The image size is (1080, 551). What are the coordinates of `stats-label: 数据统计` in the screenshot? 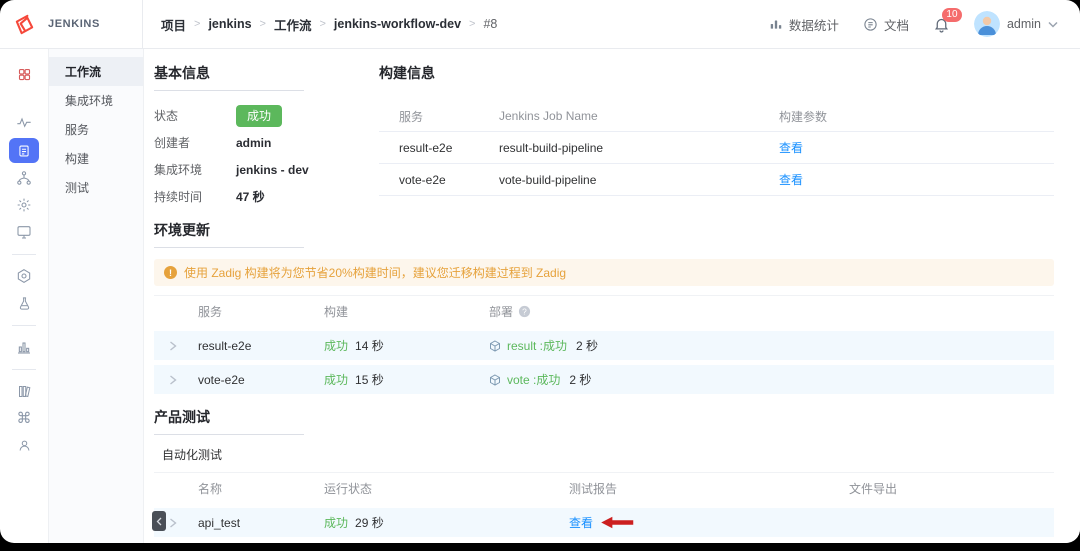 It's located at (813, 25).